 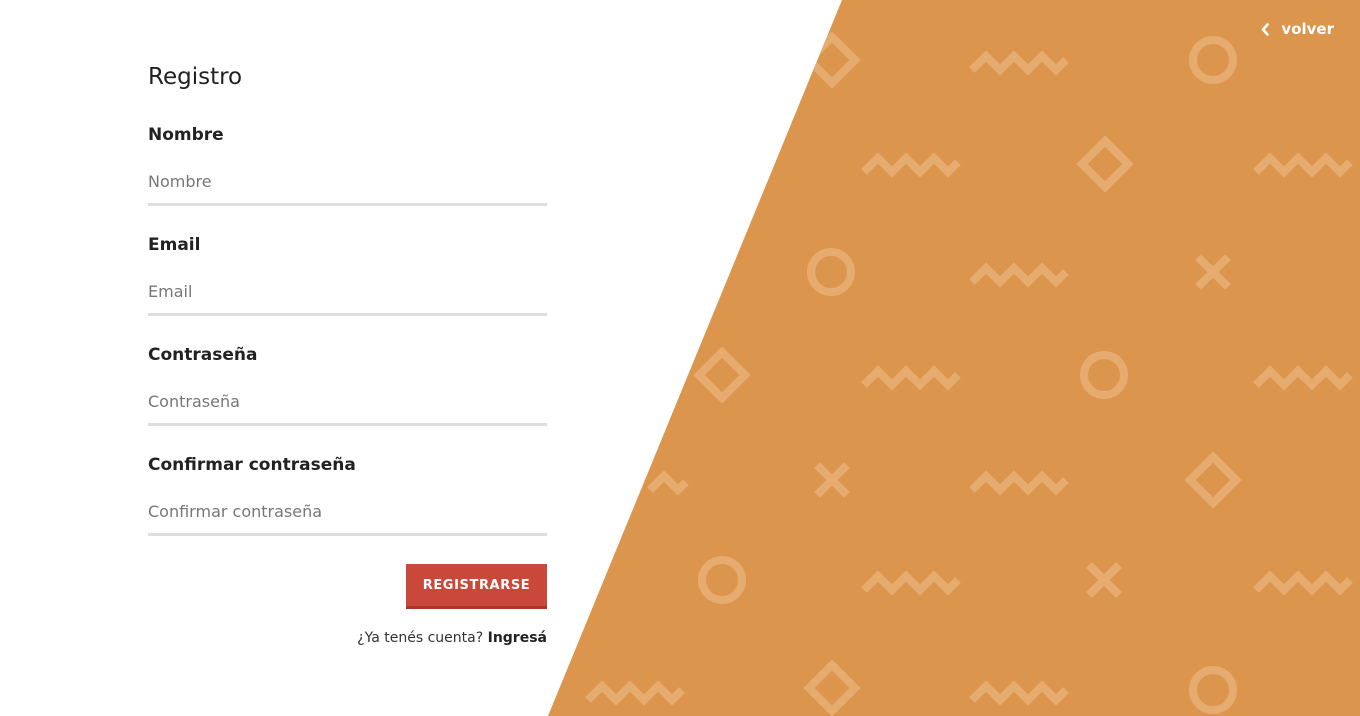 What do you see at coordinates (347, 293) in the screenshot?
I see `email-input` at bounding box center [347, 293].